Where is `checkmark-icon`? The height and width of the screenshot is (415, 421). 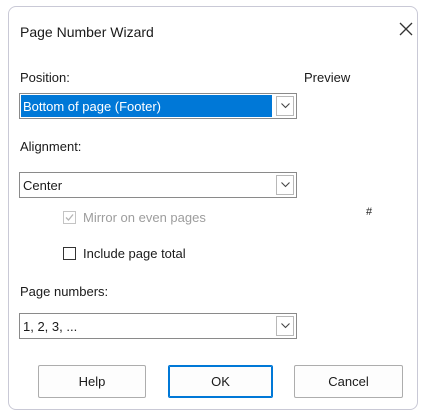 checkmark-icon is located at coordinates (69, 217).